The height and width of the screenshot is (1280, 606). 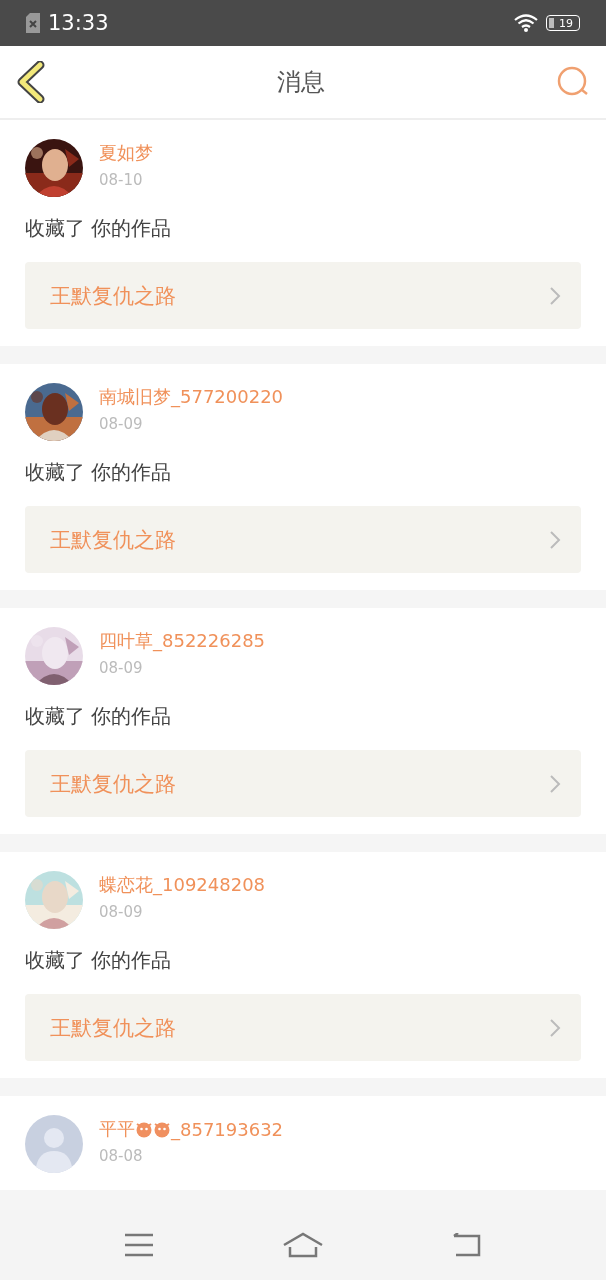 I want to click on message-date: 08-10, so click(x=121, y=180).